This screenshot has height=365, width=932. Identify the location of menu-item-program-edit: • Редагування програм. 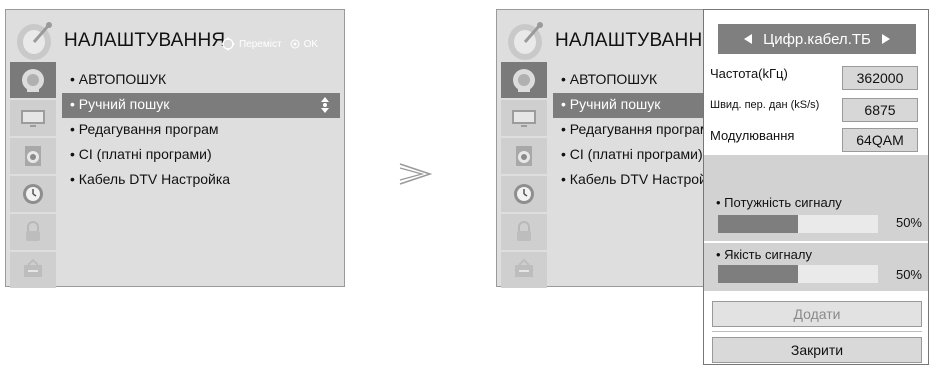
(201, 130).